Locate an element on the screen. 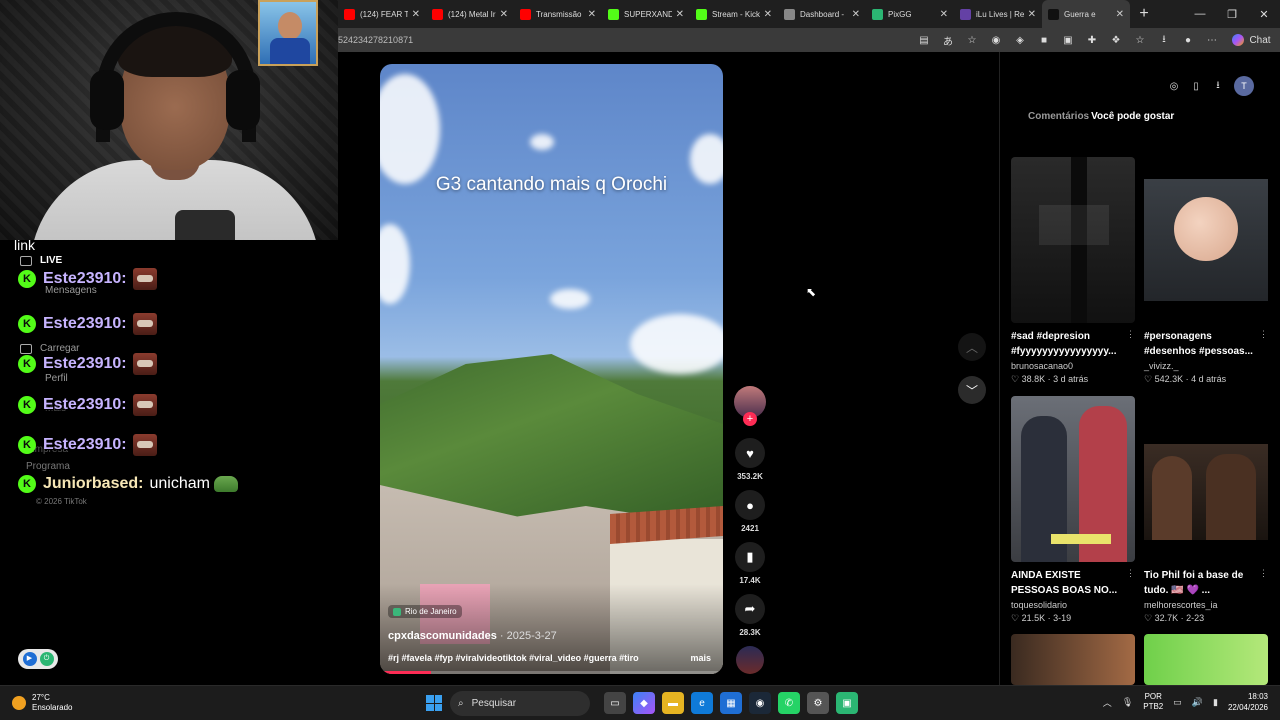 The height and width of the screenshot is (720, 1280). sidebar-item-program: Programa is located at coordinates (48, 466).